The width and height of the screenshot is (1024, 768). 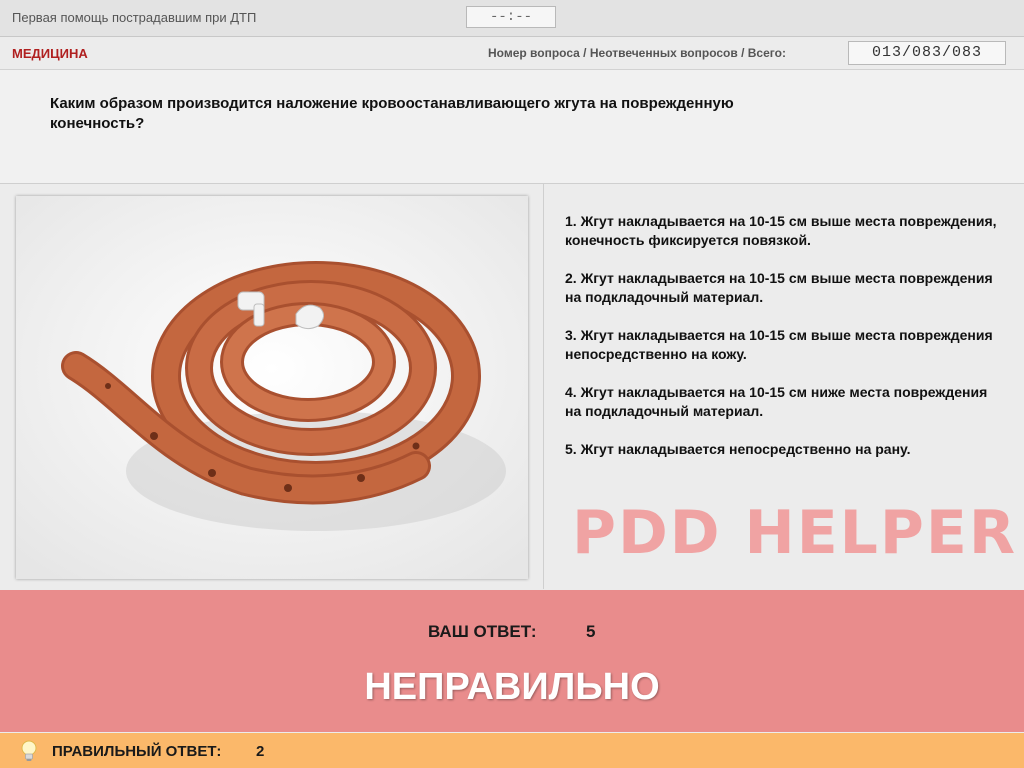 I want to click on timer-display: --:--, so click(x=511, y=17).